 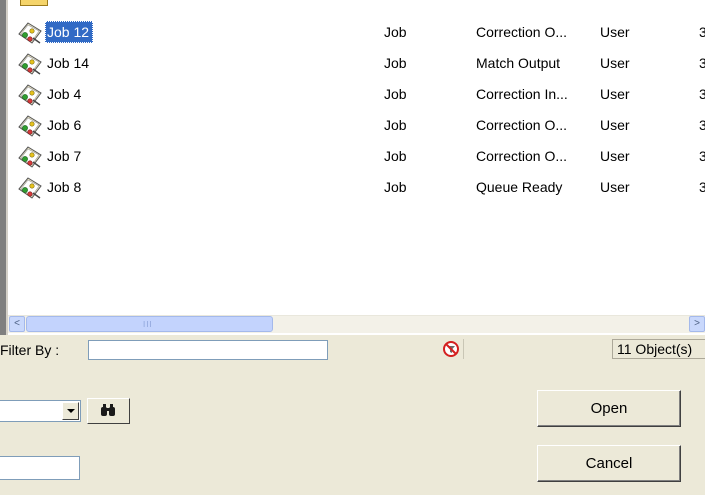 I want to click on row-name: Job 12, so click(x=69, y=32).